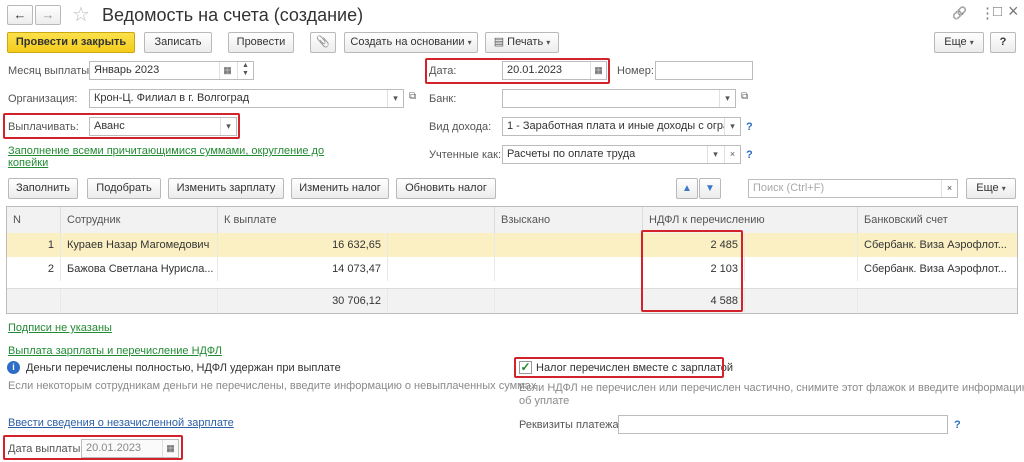  I want to click on ndfl-cell: 2 103, so click(694, 269).